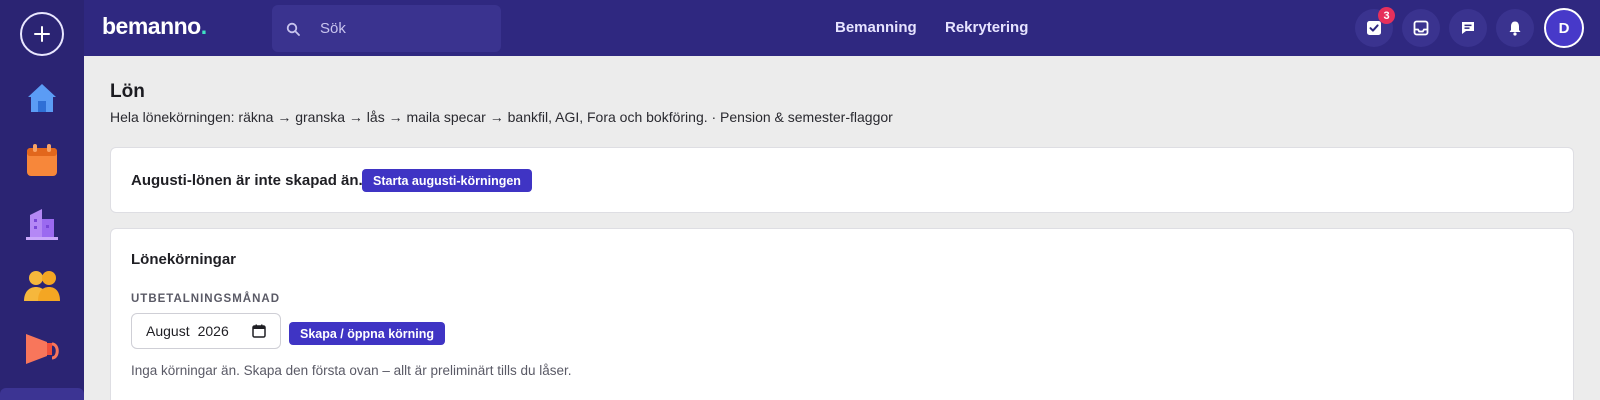 The width and height of the screenshot is (1600, 400). I want to click on year-value: 2026, so click(213, 331).